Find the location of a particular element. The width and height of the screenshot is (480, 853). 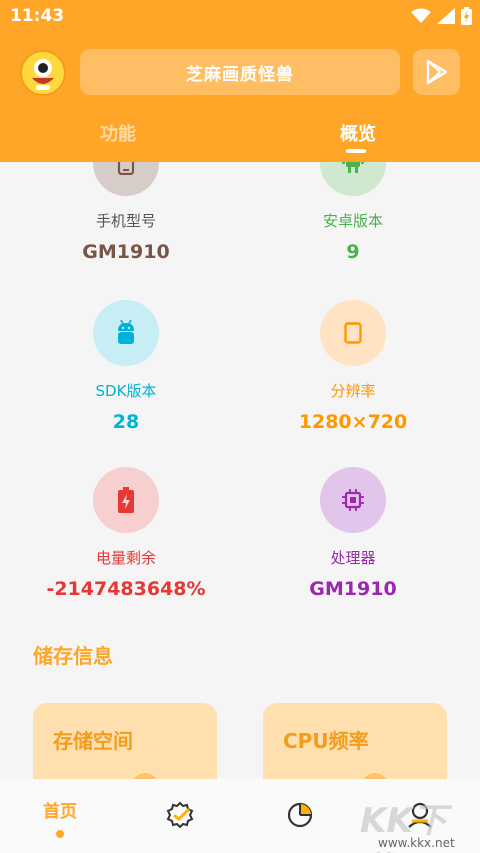

info-android-version: 安卓版本 9 is located at coordinates (353, 212).